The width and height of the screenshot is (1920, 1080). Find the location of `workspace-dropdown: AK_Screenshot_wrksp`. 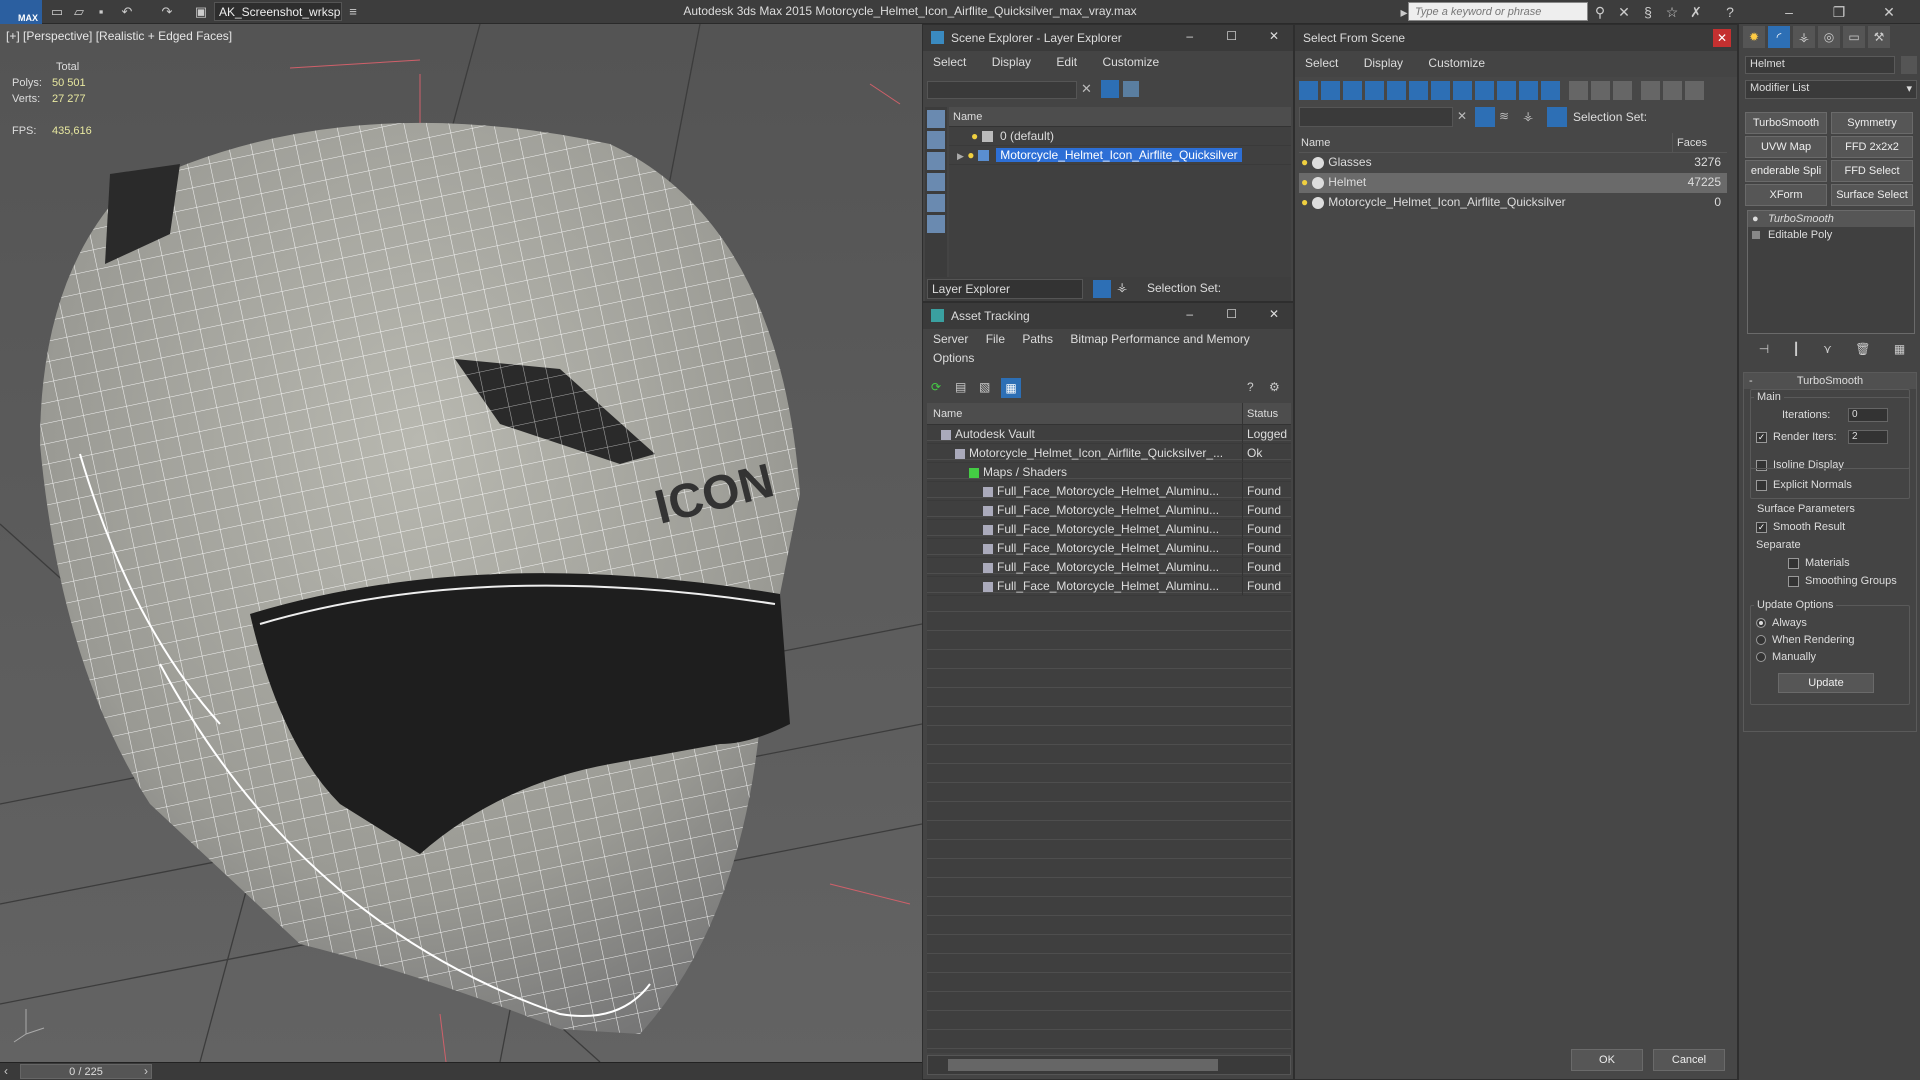

workspace-dropdown: AK_Screenshot_wrksp is located at coordinates (278, 11).